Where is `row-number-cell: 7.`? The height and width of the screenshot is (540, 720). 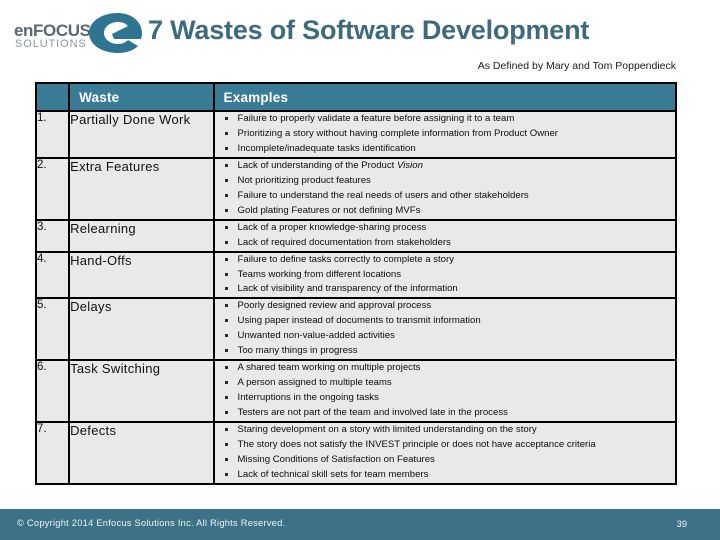
row-number-cell: 7. is located at coordinates (52, 453).